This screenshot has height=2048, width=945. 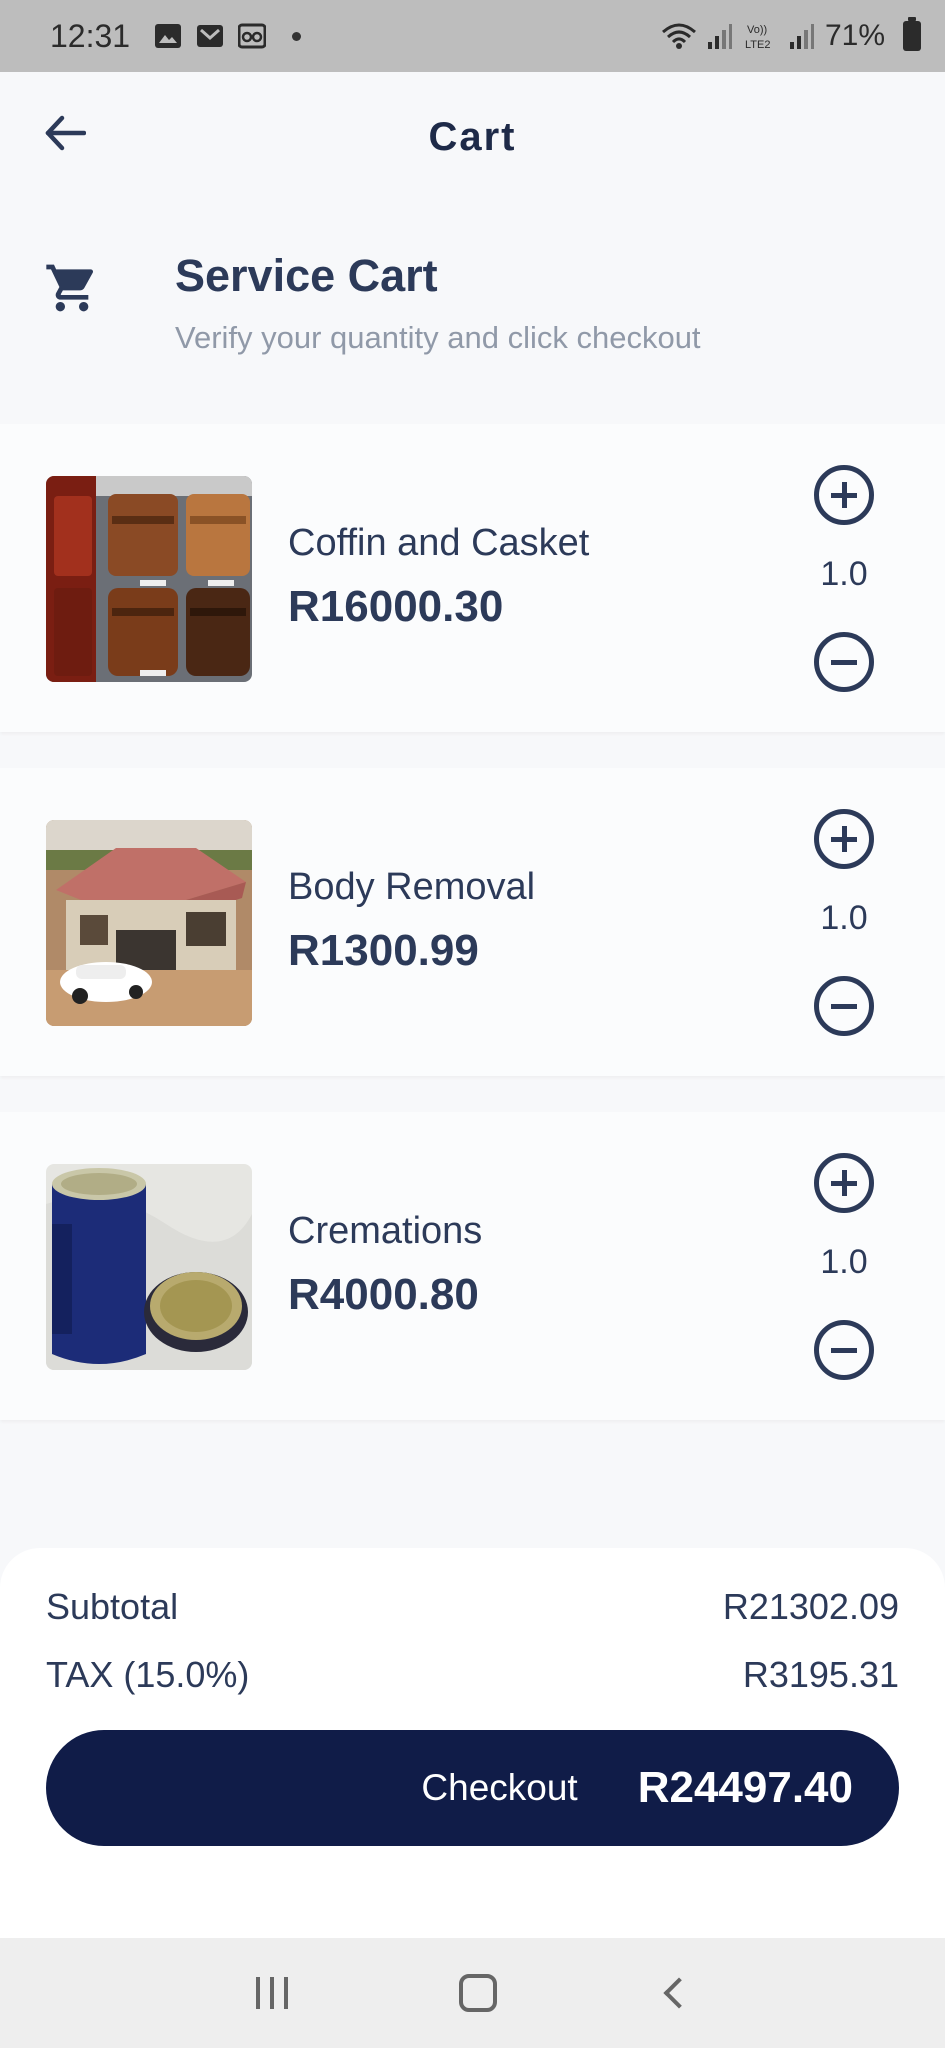 I want to click on signal-icon, so click(x=719, y=36).